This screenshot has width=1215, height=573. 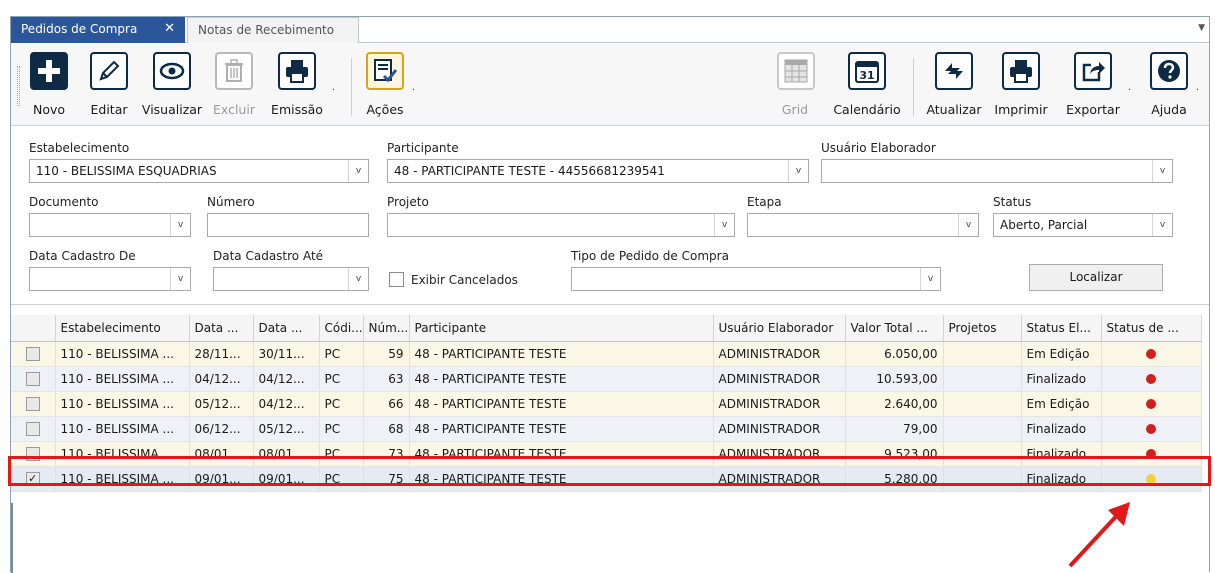 What do you see at coordinates (18, 86) in the screenshot?
I see `toolbar-grip` at bounding box center [18, 86].